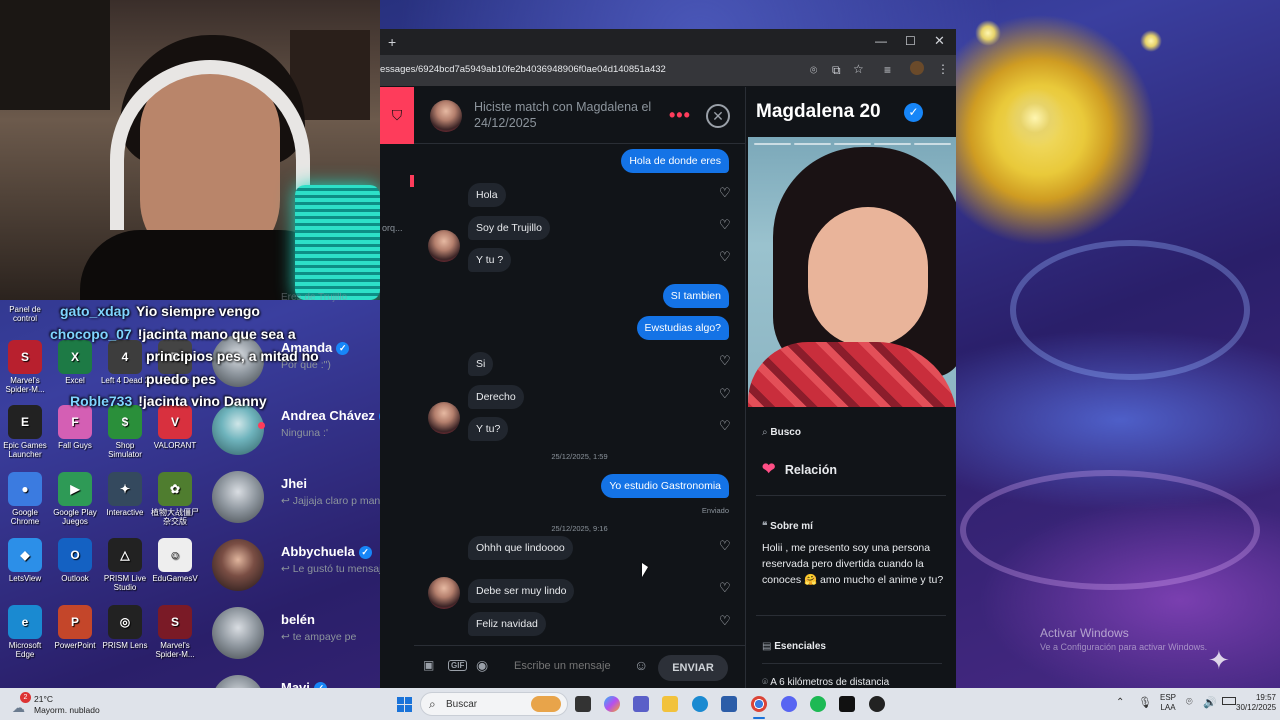  Describe the element at coordinates (939, 41) in the screenshot. I see `close-window-icon: ✕` at that location.